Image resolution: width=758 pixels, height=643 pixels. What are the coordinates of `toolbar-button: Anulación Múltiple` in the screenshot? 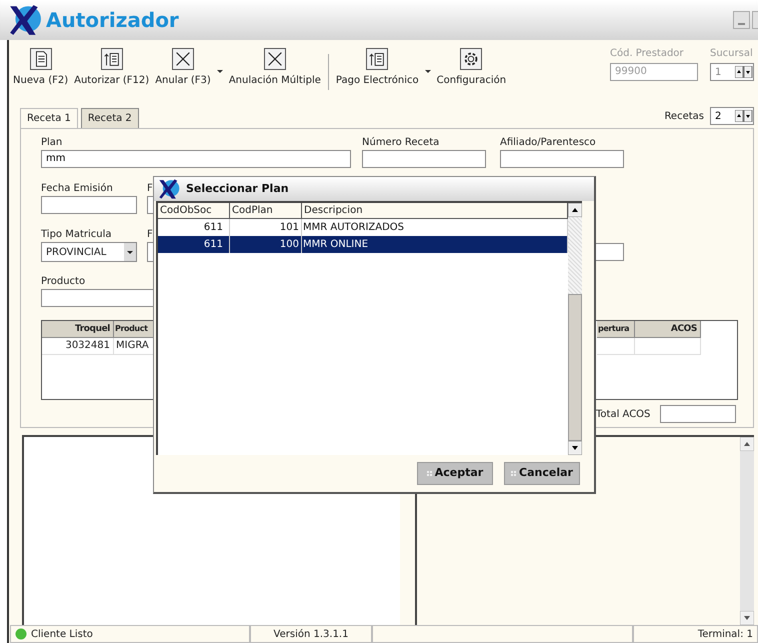 It's located at (275, 68).